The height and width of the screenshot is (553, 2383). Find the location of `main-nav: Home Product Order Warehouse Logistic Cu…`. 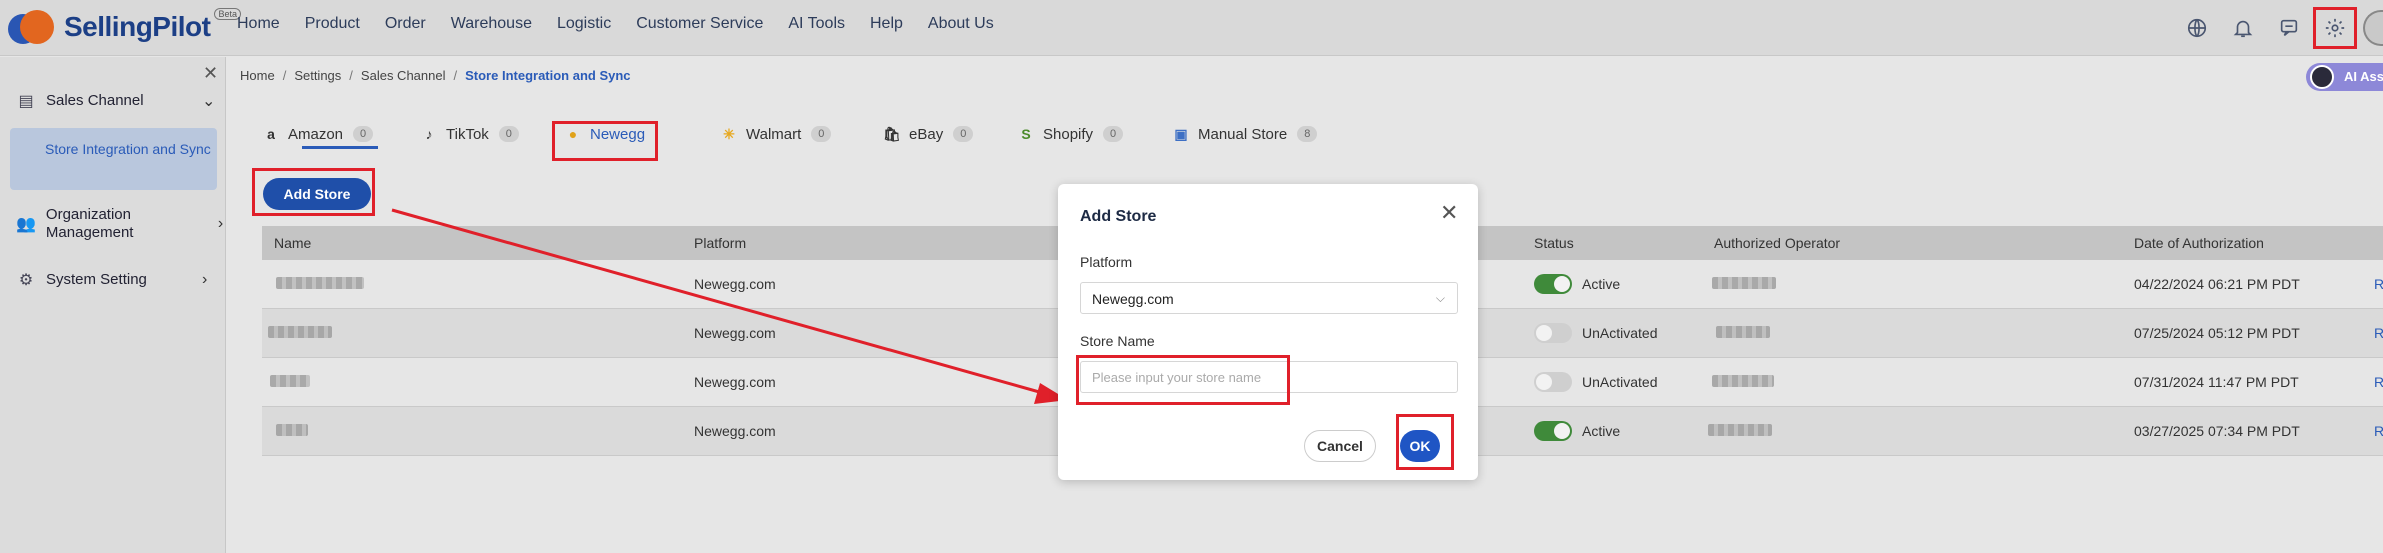

main-nav: Home Product Order Warehouse Logistic Cu… is located at coordinates (628, 24).